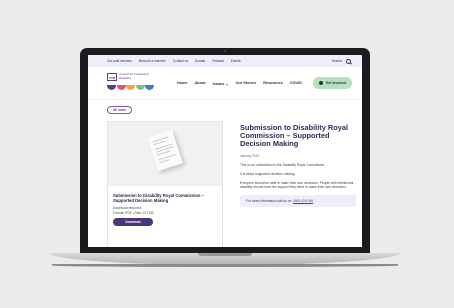  What do you see at coordinates (269, 201) in the screenshot?
I see `info-text: For more information call us on` at bounding box center [269, 201].